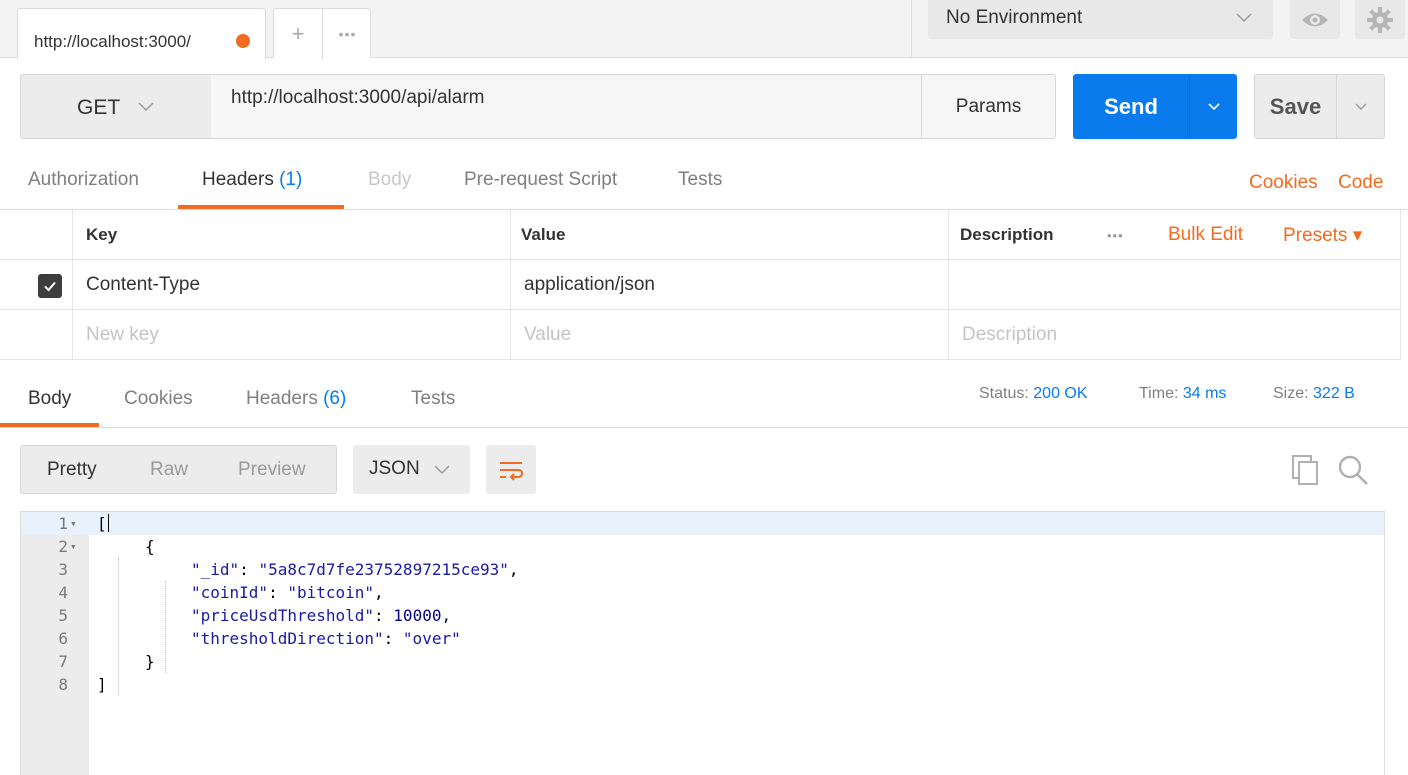 Image resolution: width=1408 pixels, height=775 pixels. What do you see at coordinates (108, 523) in the screenshot?
I see `text-cursor` at bounding box center [108, 523].